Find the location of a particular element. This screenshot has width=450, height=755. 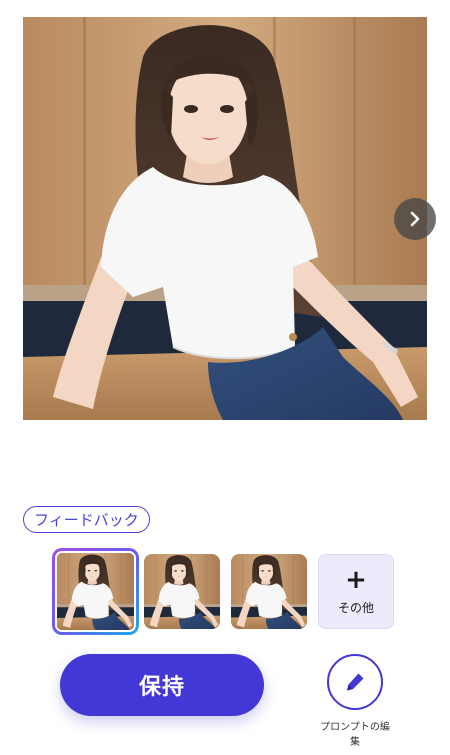

thumbnail-strip: + その他 is located at coordinates (227, 592).